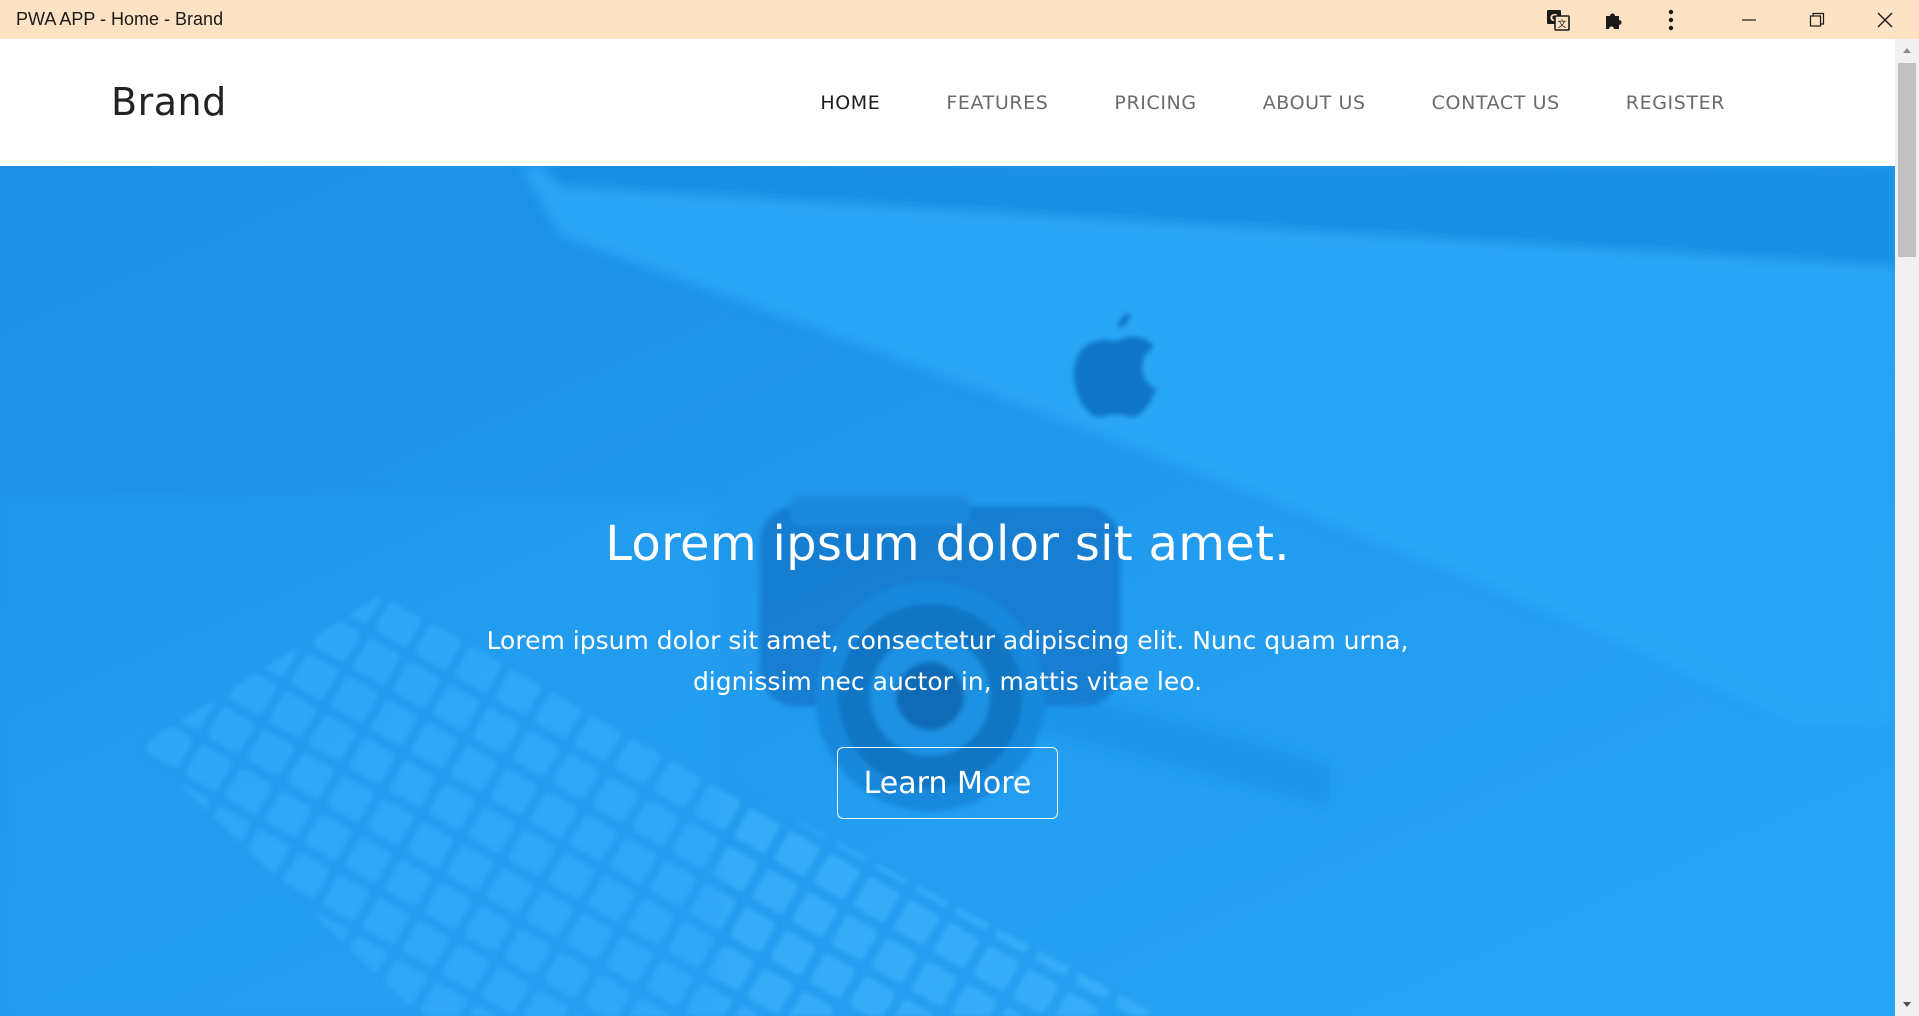 Image resolution: width=1919 pixels, height=1016 pixels. Describe the element at coordinates (1496, 103) in the screenshot. I see `nav-link-contact-us: CONTACT US` at that location.